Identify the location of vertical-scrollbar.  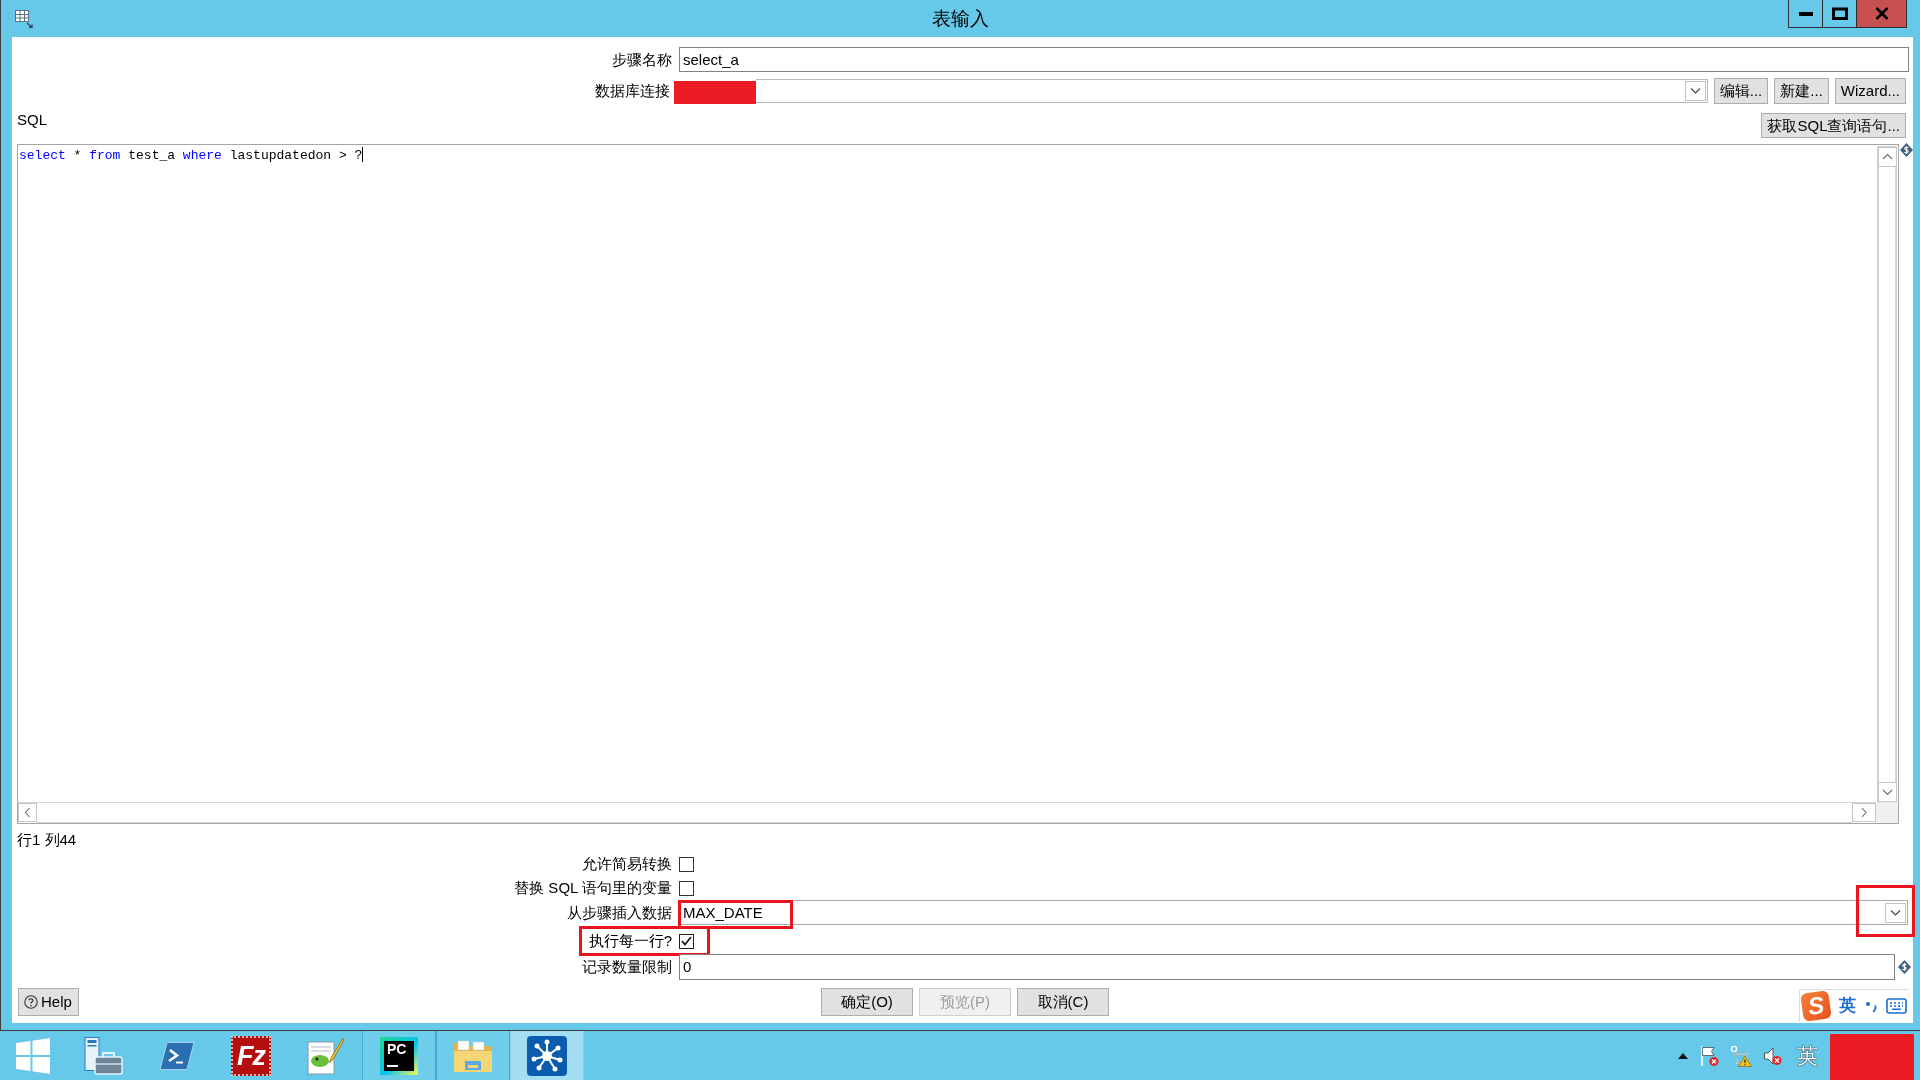
(1887, 474).